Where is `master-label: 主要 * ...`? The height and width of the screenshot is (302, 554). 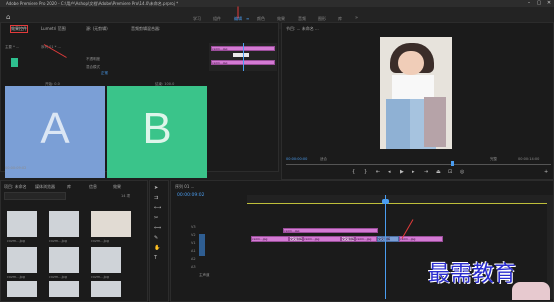
master-label: 主要 * ... is located at coordinates (12, 47).